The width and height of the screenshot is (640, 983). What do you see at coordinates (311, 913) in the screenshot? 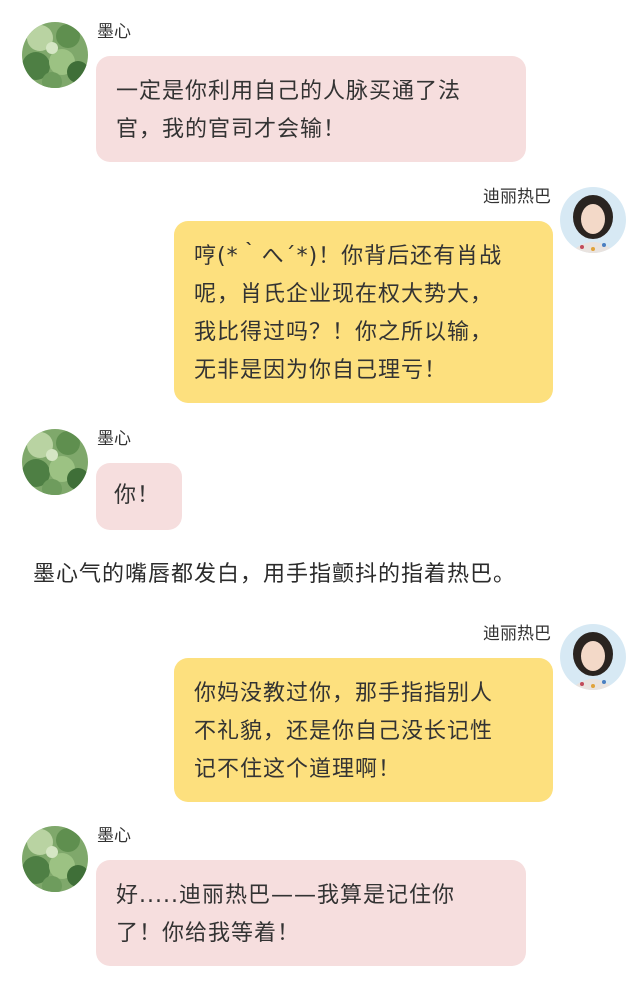
I see `message-bubble: 好.....迪丽热巴——我算是记住你 了！你给我等着！` at bounding box center [311, 913].